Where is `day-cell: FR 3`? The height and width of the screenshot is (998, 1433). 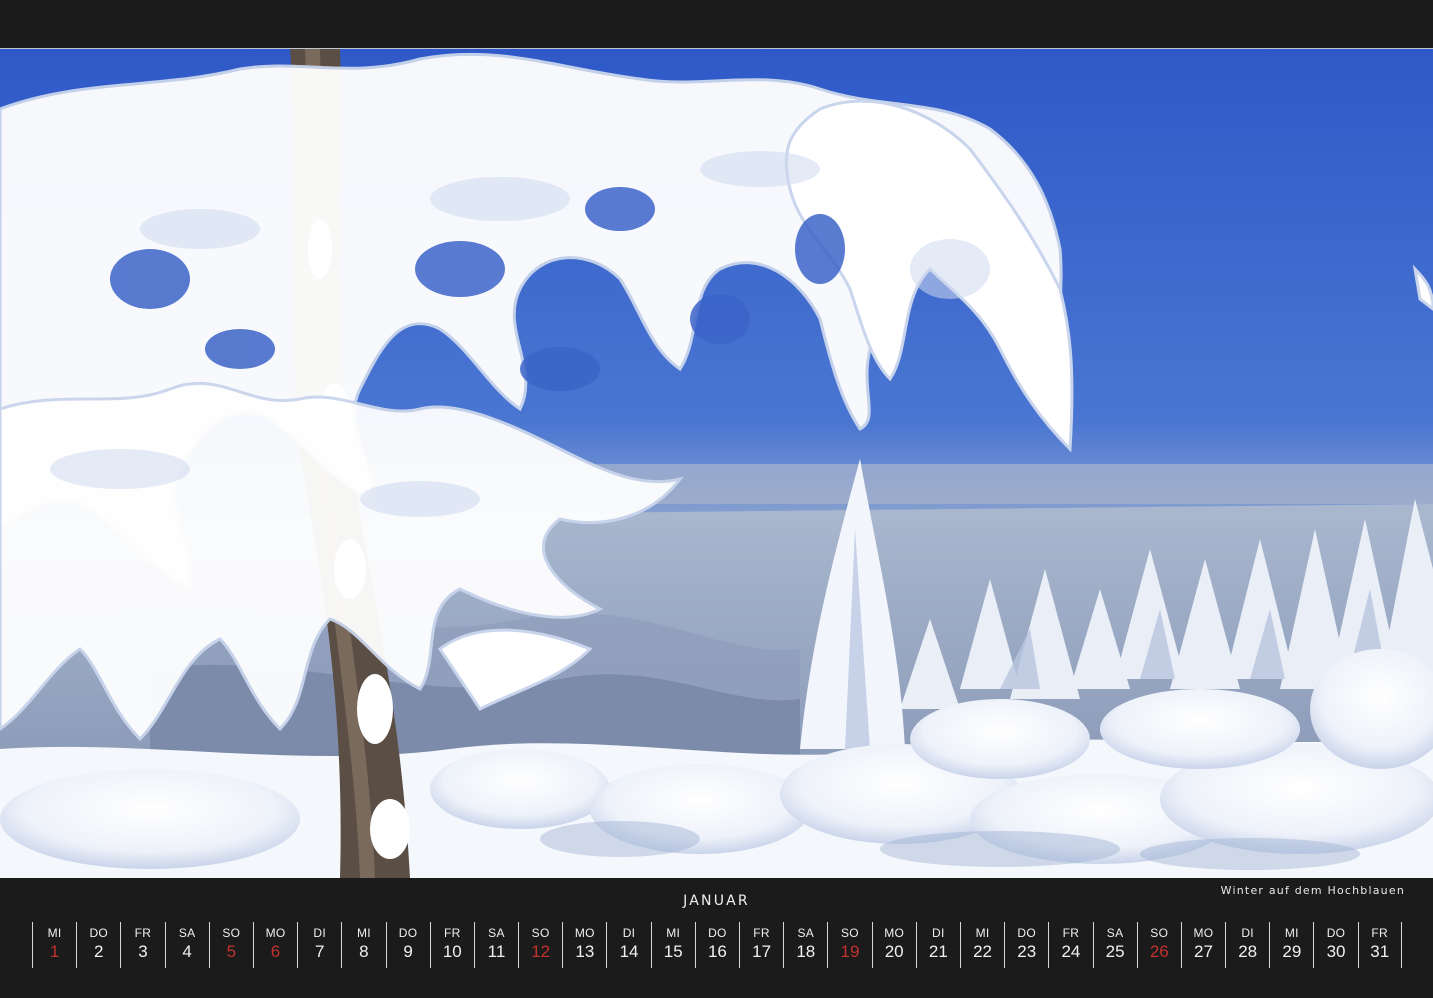
day-cell: FR 3 is located at coordinates (142, 945).